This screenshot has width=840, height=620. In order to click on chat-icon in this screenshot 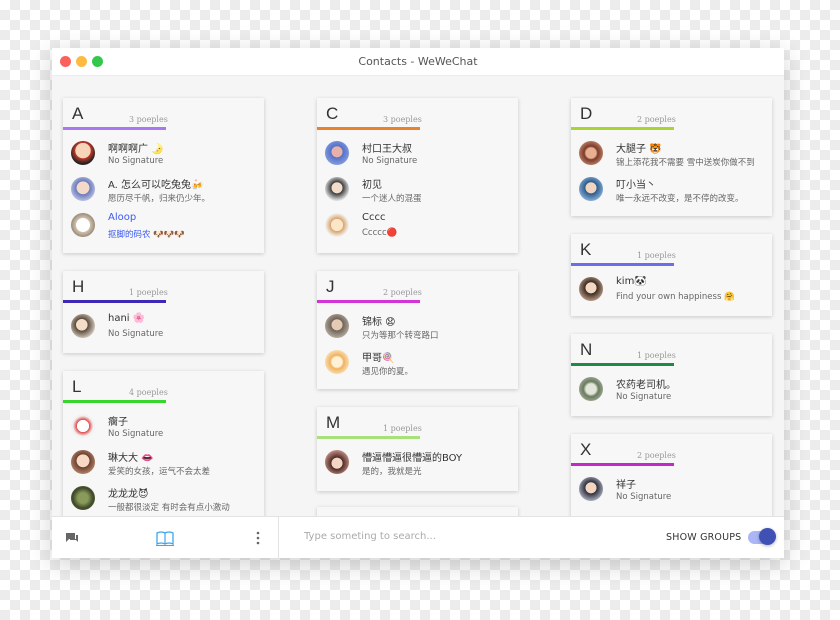, I will do `click(72, 538)`.